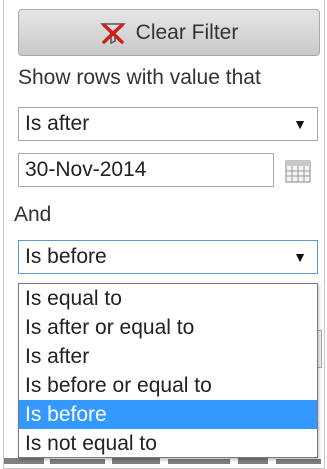  Describe the element at coordinates (139, 77) in the screenshot. I see `show-rows-label: Show rows with value that` at that location.